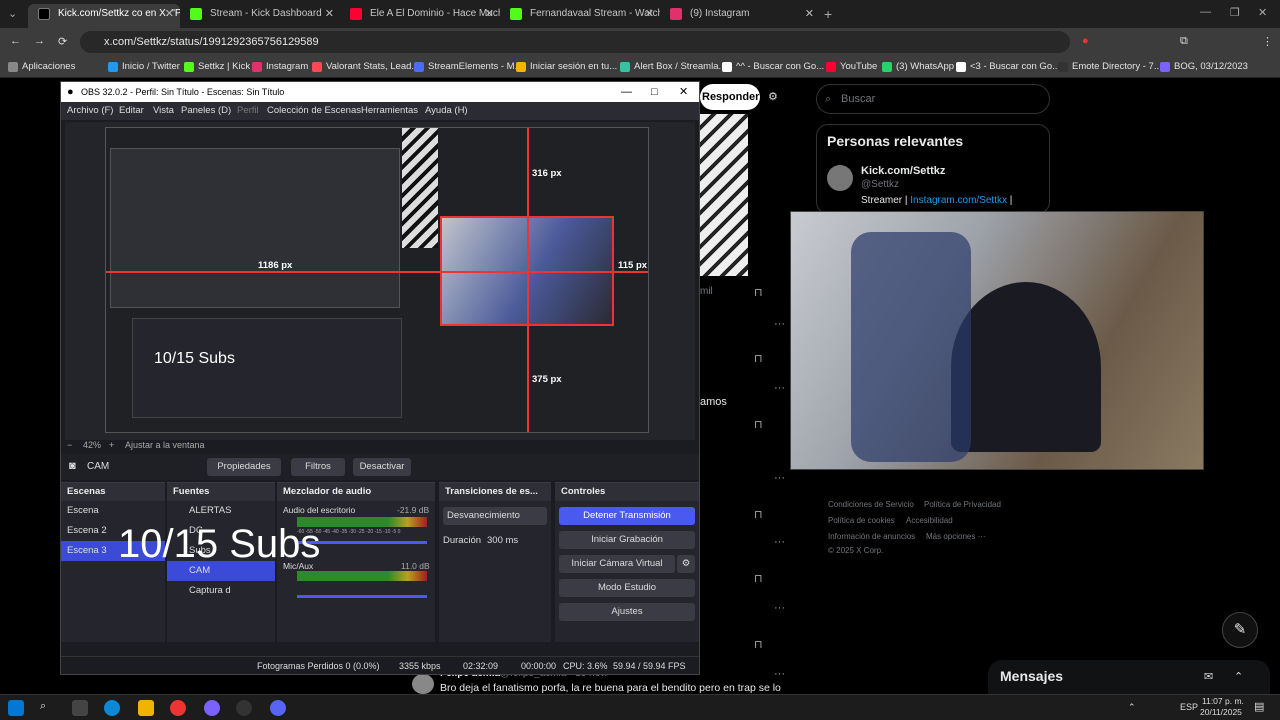 This screenshot has height=720, width=1280. What do you see at coordinates (113, 511) in the screenshot?
I see `scene-item: Escena` at bounding box center [113, 511].